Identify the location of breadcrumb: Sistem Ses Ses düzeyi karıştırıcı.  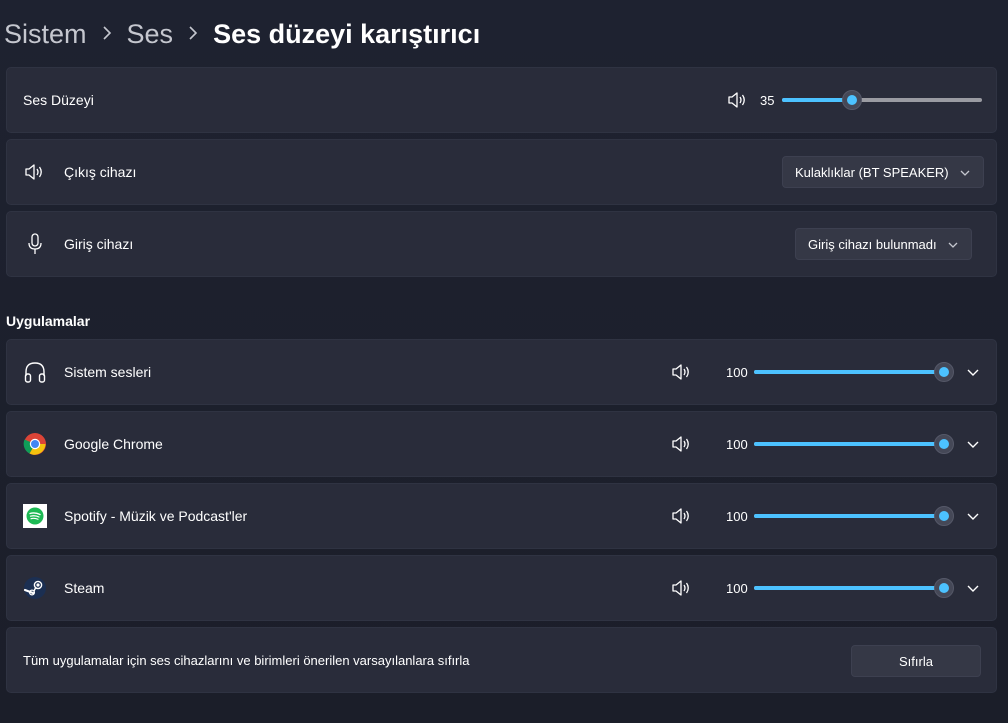
(242, 34).